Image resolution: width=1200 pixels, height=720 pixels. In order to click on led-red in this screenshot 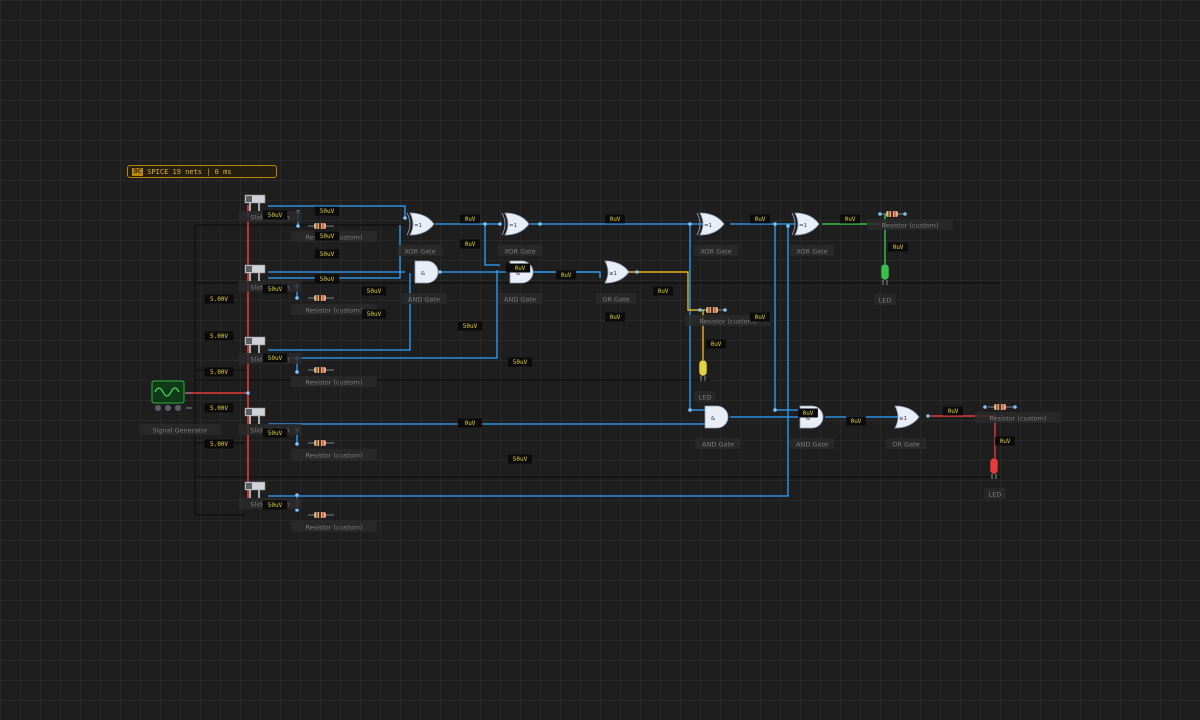, I will do `click(994, 468)`.